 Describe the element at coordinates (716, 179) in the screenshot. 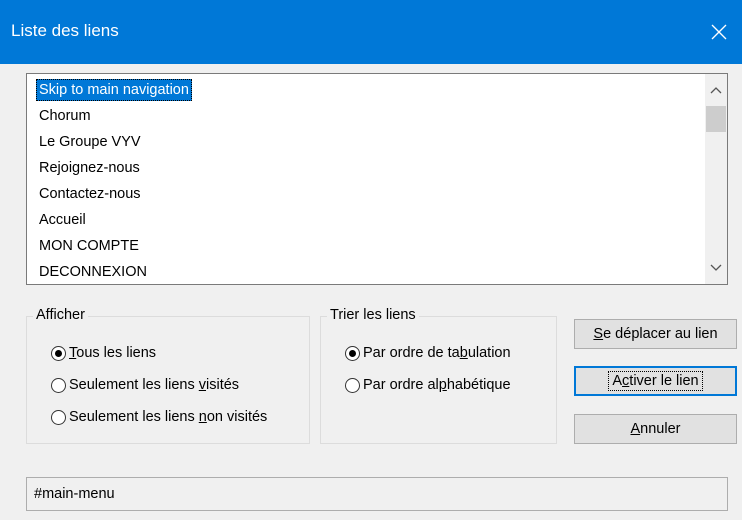

I see `vertical-scrollbar` at that location.